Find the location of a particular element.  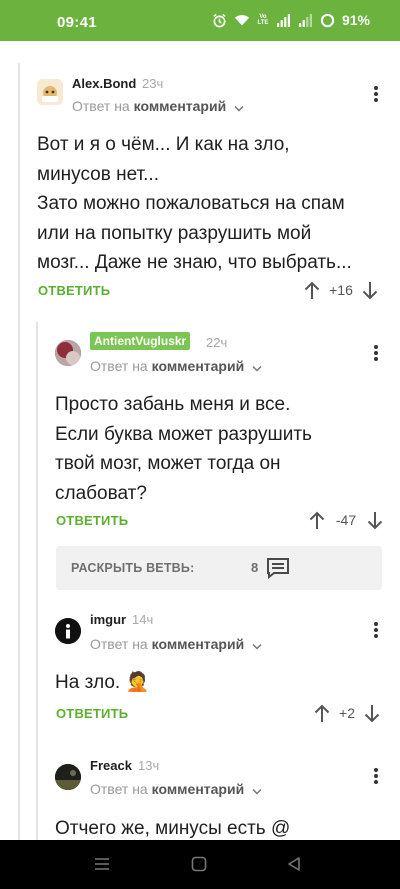

vote-controls: +16 is located at coordinates (341, 290).